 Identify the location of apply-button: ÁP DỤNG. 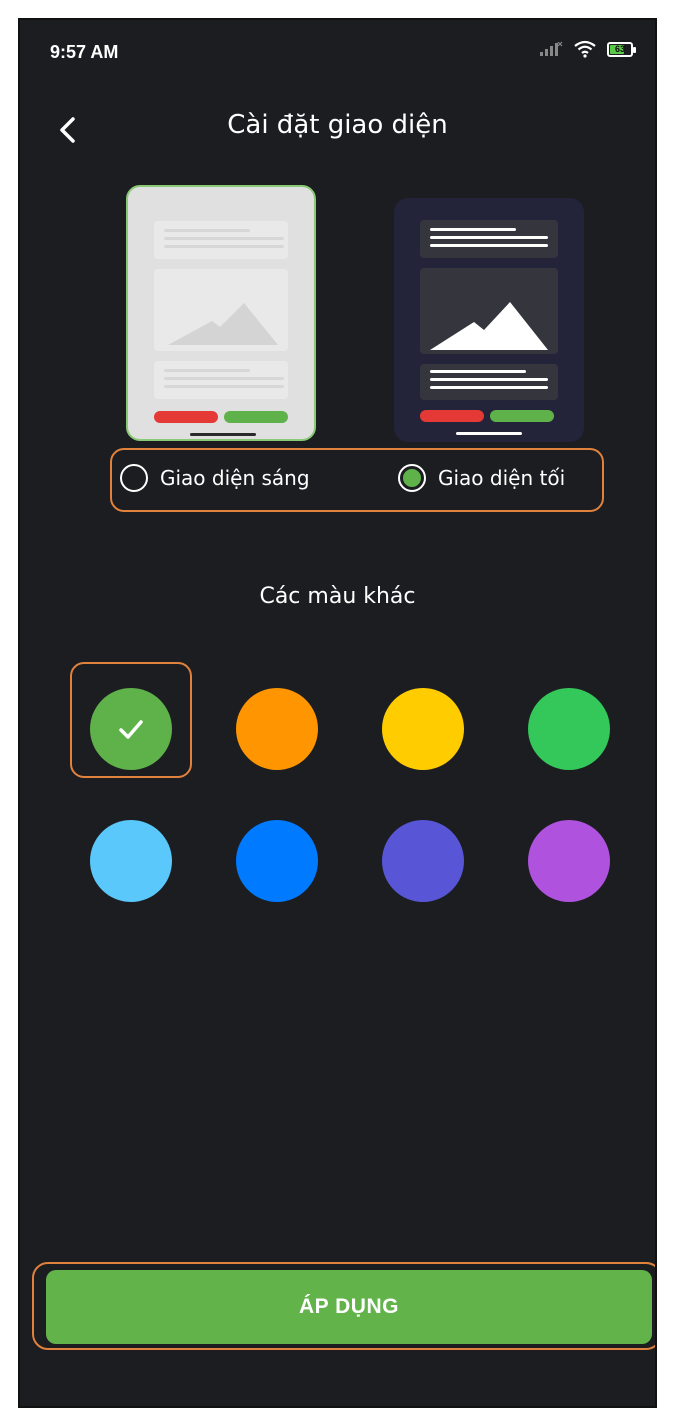
(349, 1307).